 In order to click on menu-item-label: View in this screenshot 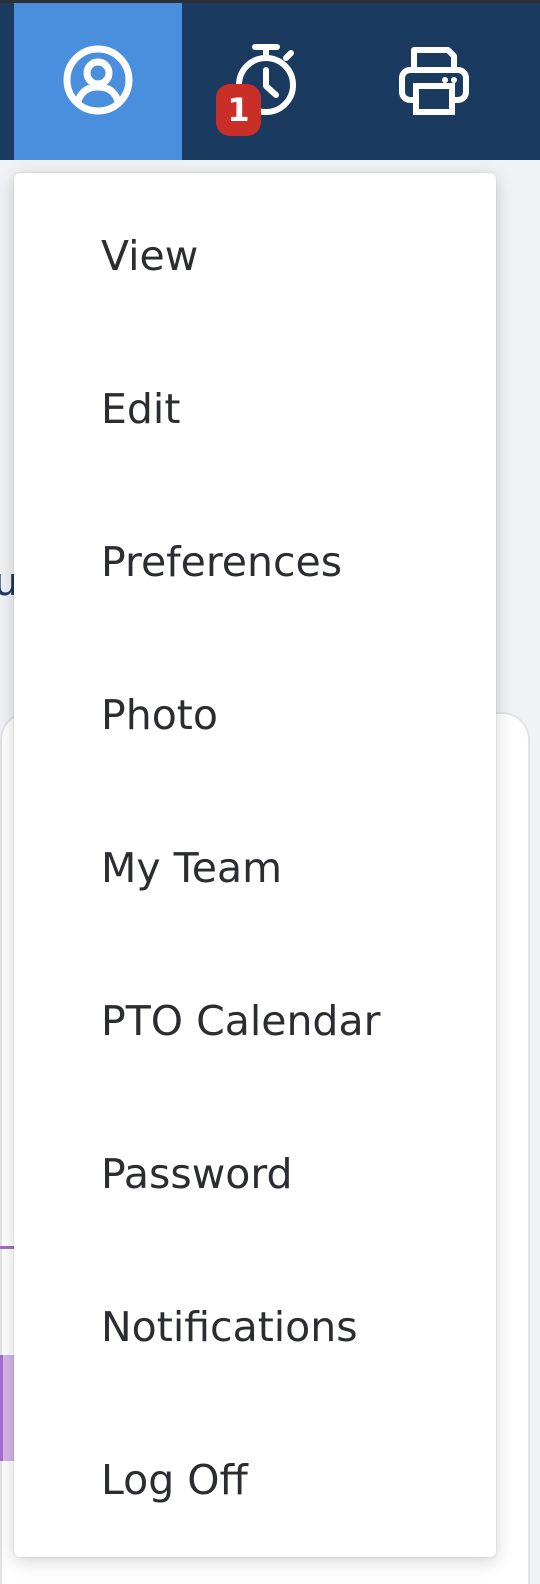, I will do `click(150, 255)`.